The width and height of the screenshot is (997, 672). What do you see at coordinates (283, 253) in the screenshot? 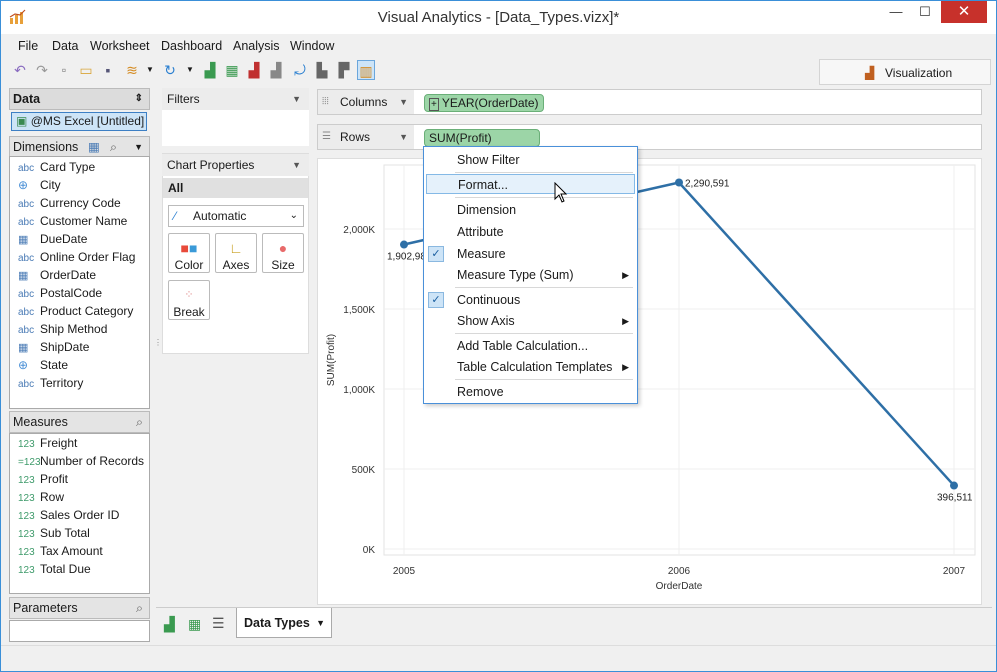
I see `size-button: ● Size` at bounding box center [283, 253].